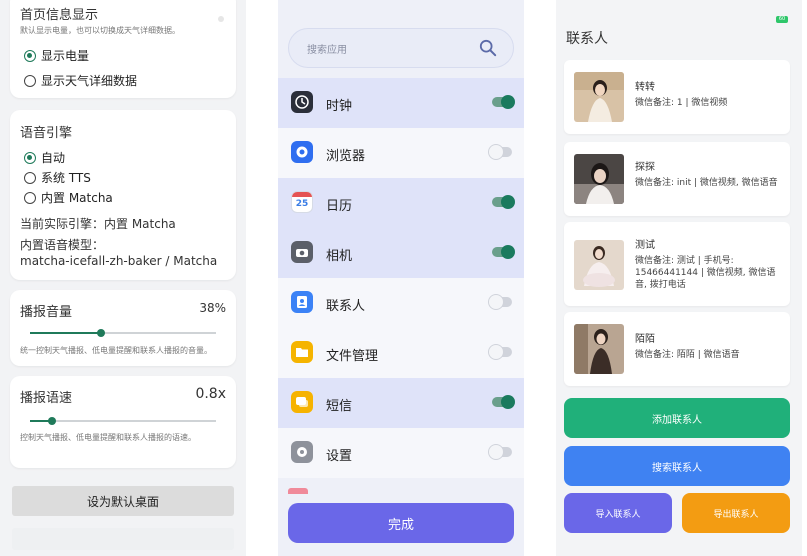 The width and height of the screenshot is (807, 556). Describe the element at coordinates (339, 206) in the screenshot. I see `app-name: 日历` at that location.